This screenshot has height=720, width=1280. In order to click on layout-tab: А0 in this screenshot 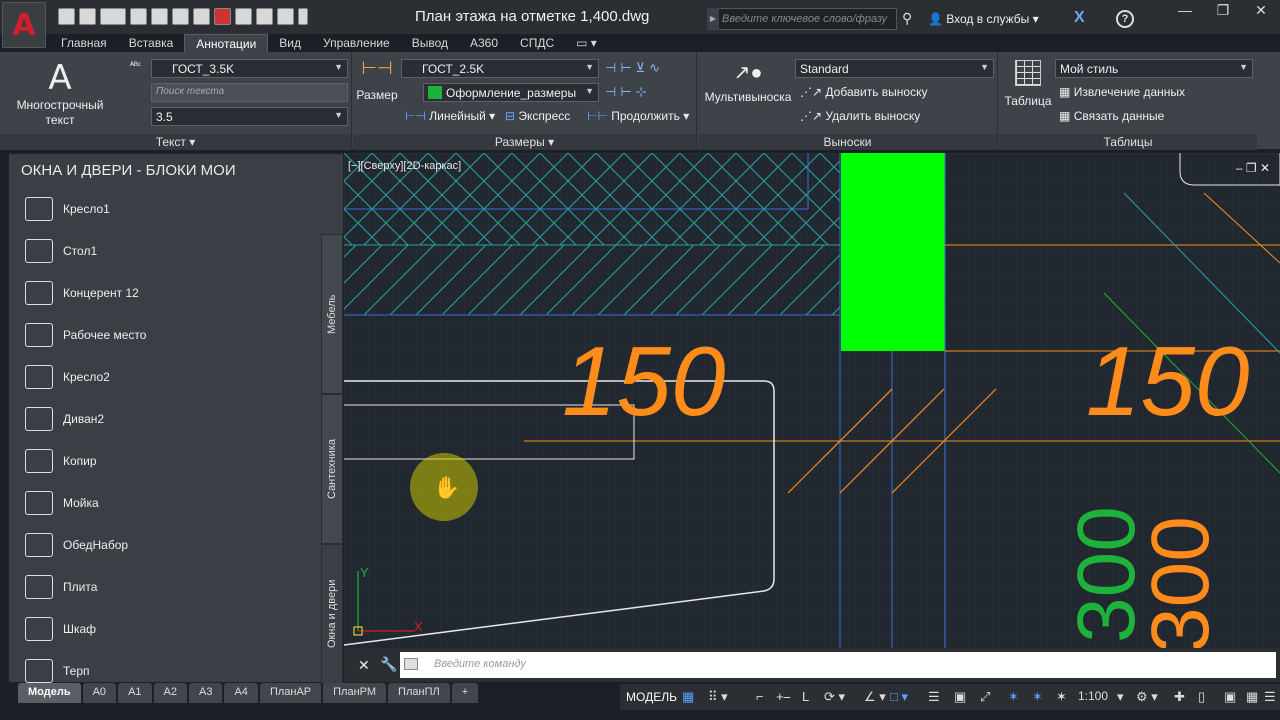, I will do `click(99, 693)`.